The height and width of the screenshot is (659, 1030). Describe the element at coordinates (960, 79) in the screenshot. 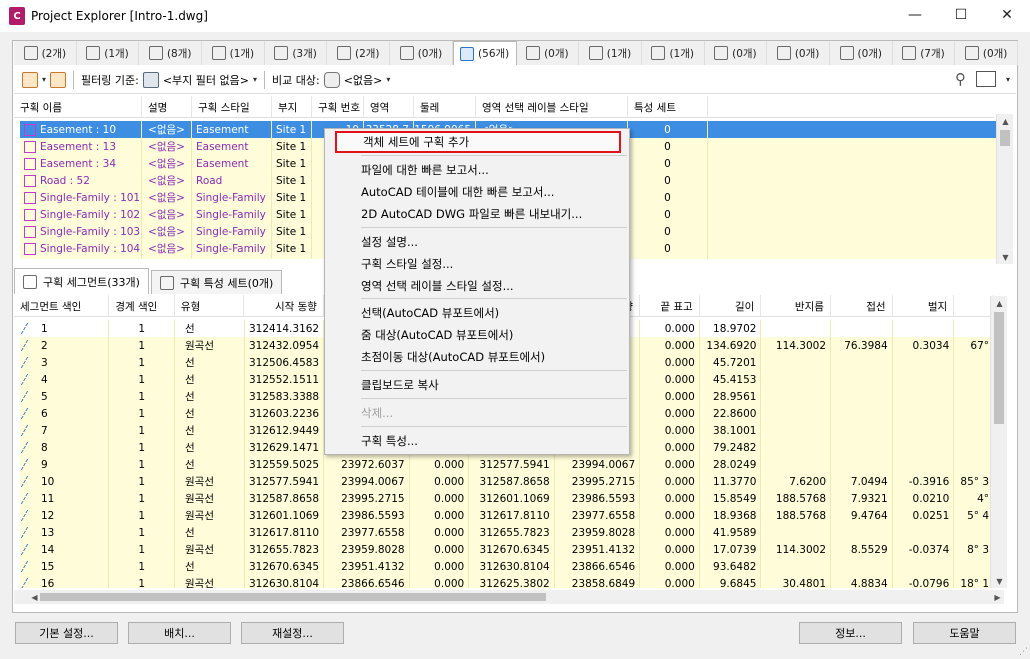

I see `search-icon: ⚲` at that location.